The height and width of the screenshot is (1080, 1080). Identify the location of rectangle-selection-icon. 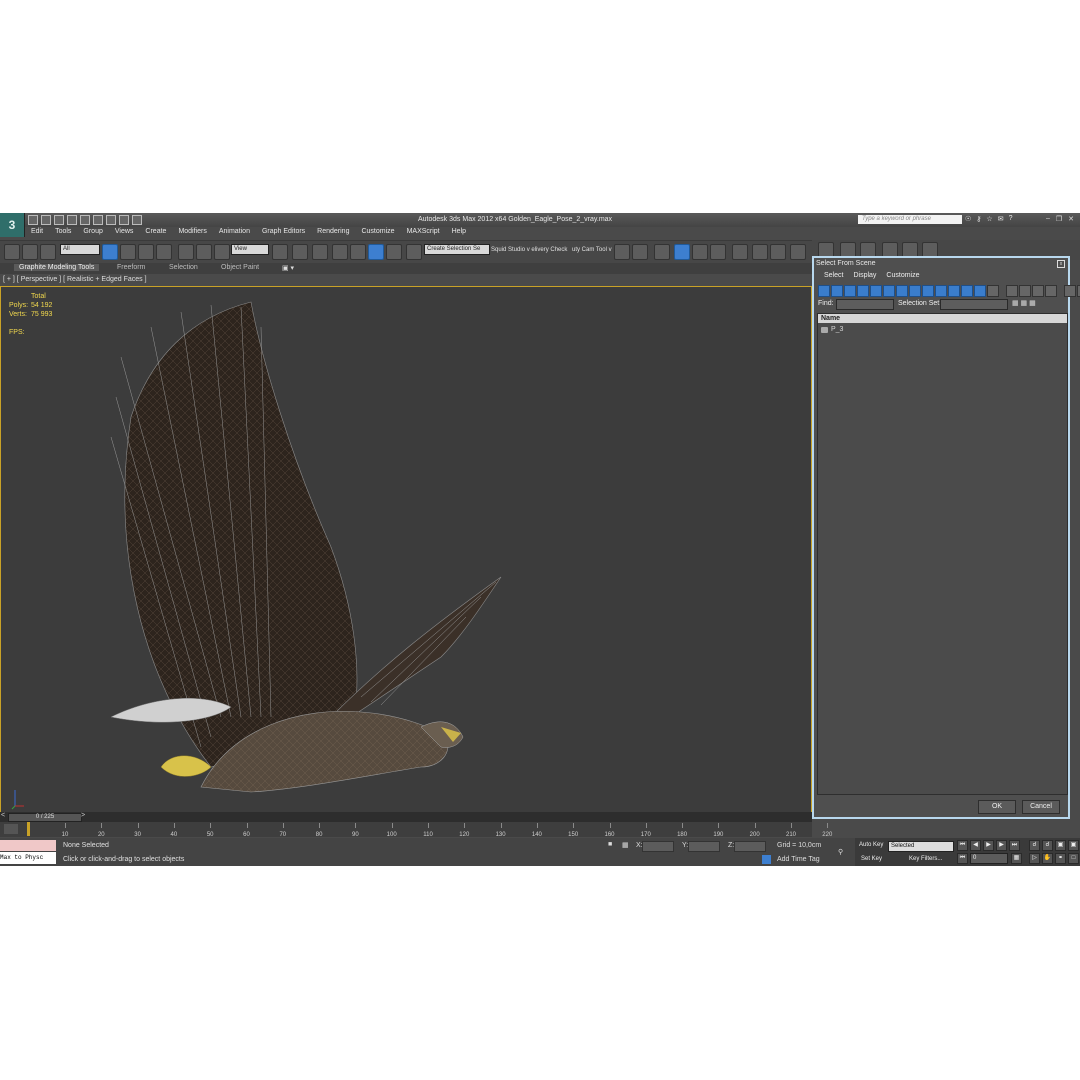
(146, 252).